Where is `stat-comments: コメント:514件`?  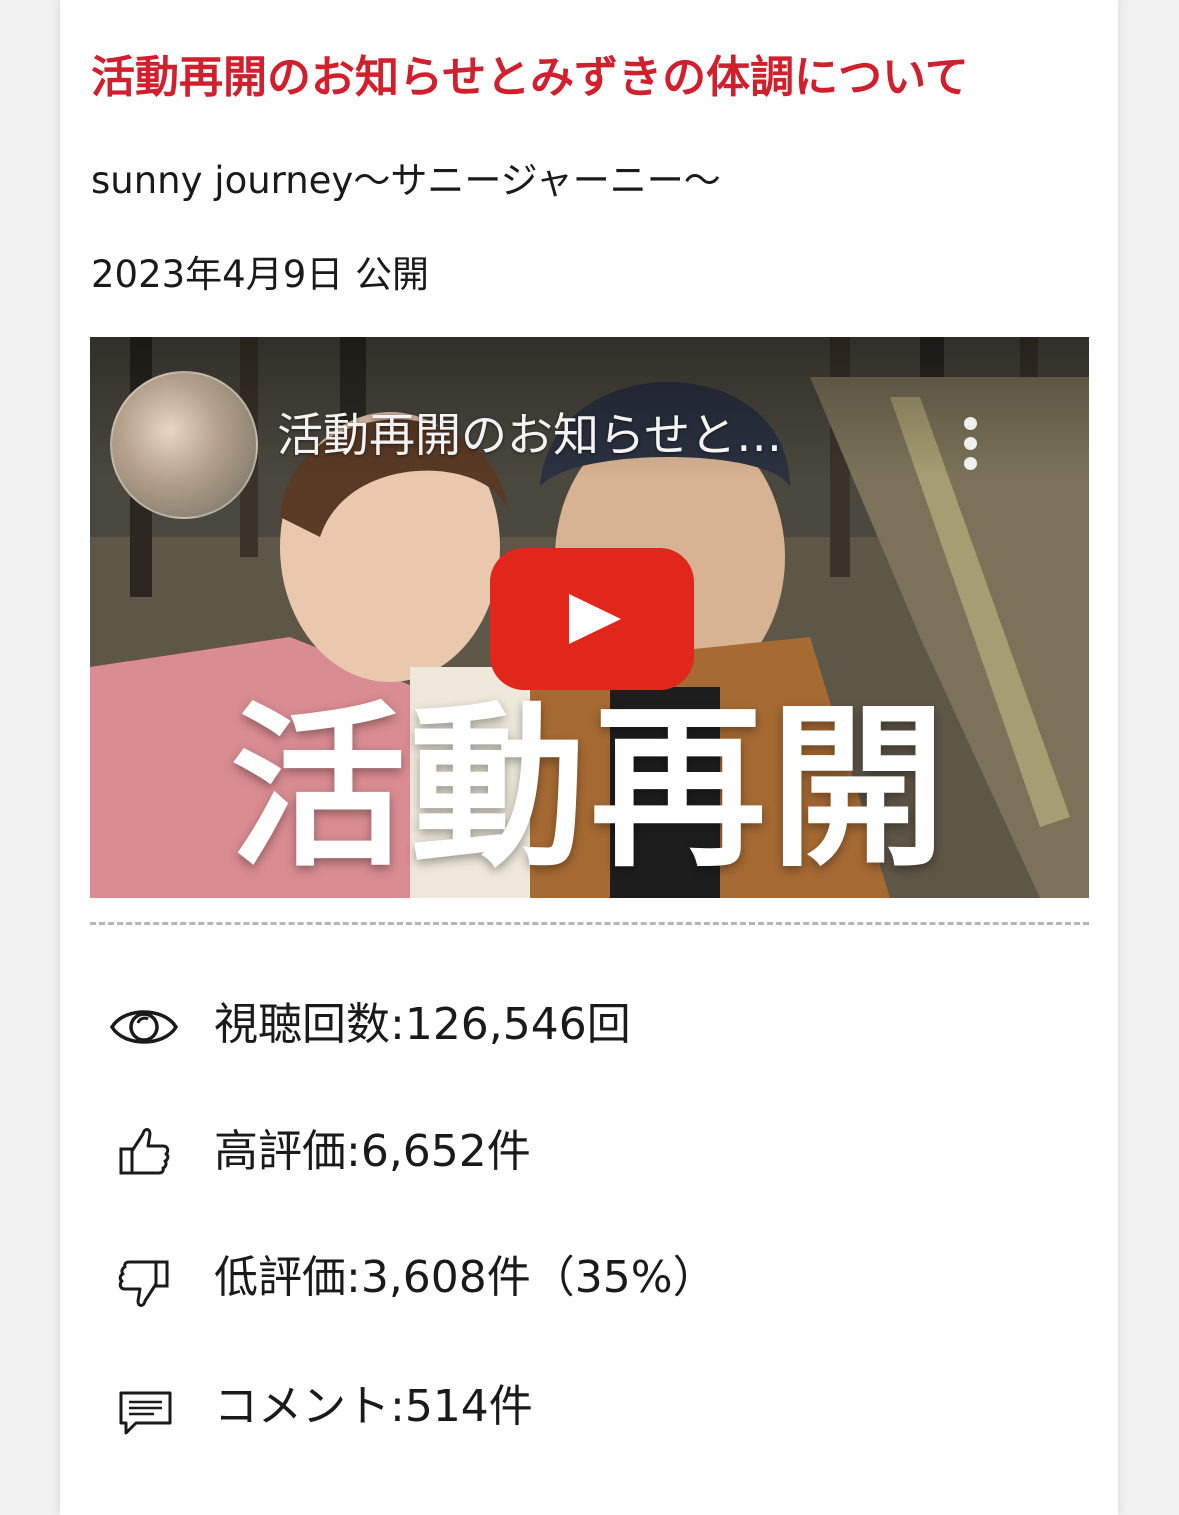 stat-comments: コメント:514件 is located at coordinates (558, 1407).